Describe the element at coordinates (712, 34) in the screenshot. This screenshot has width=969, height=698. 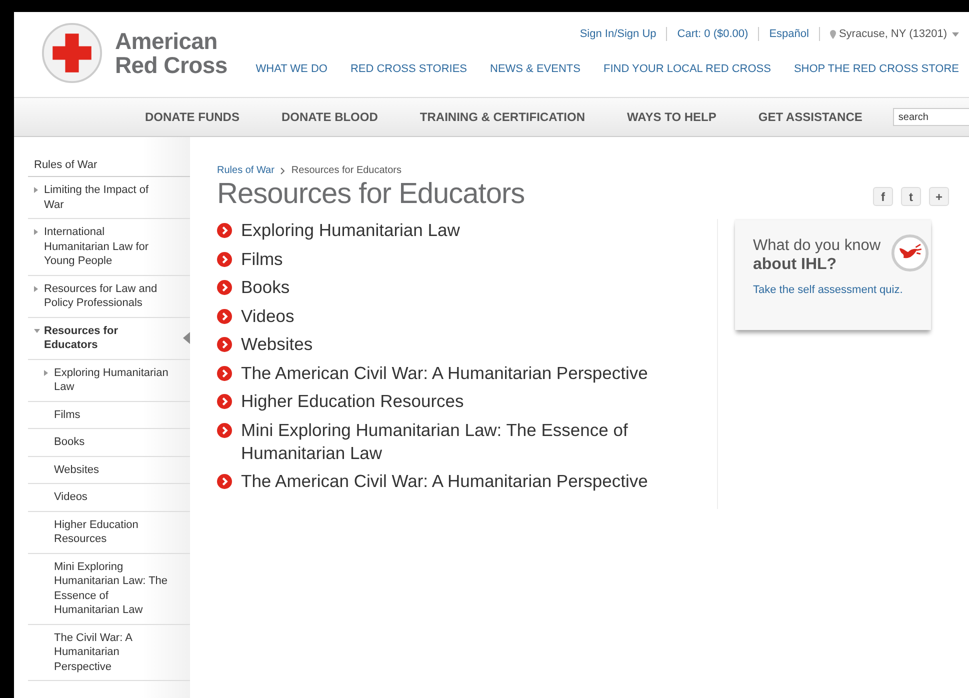
I see `utility-link: Cart: 0 ($0.00)` at that location.